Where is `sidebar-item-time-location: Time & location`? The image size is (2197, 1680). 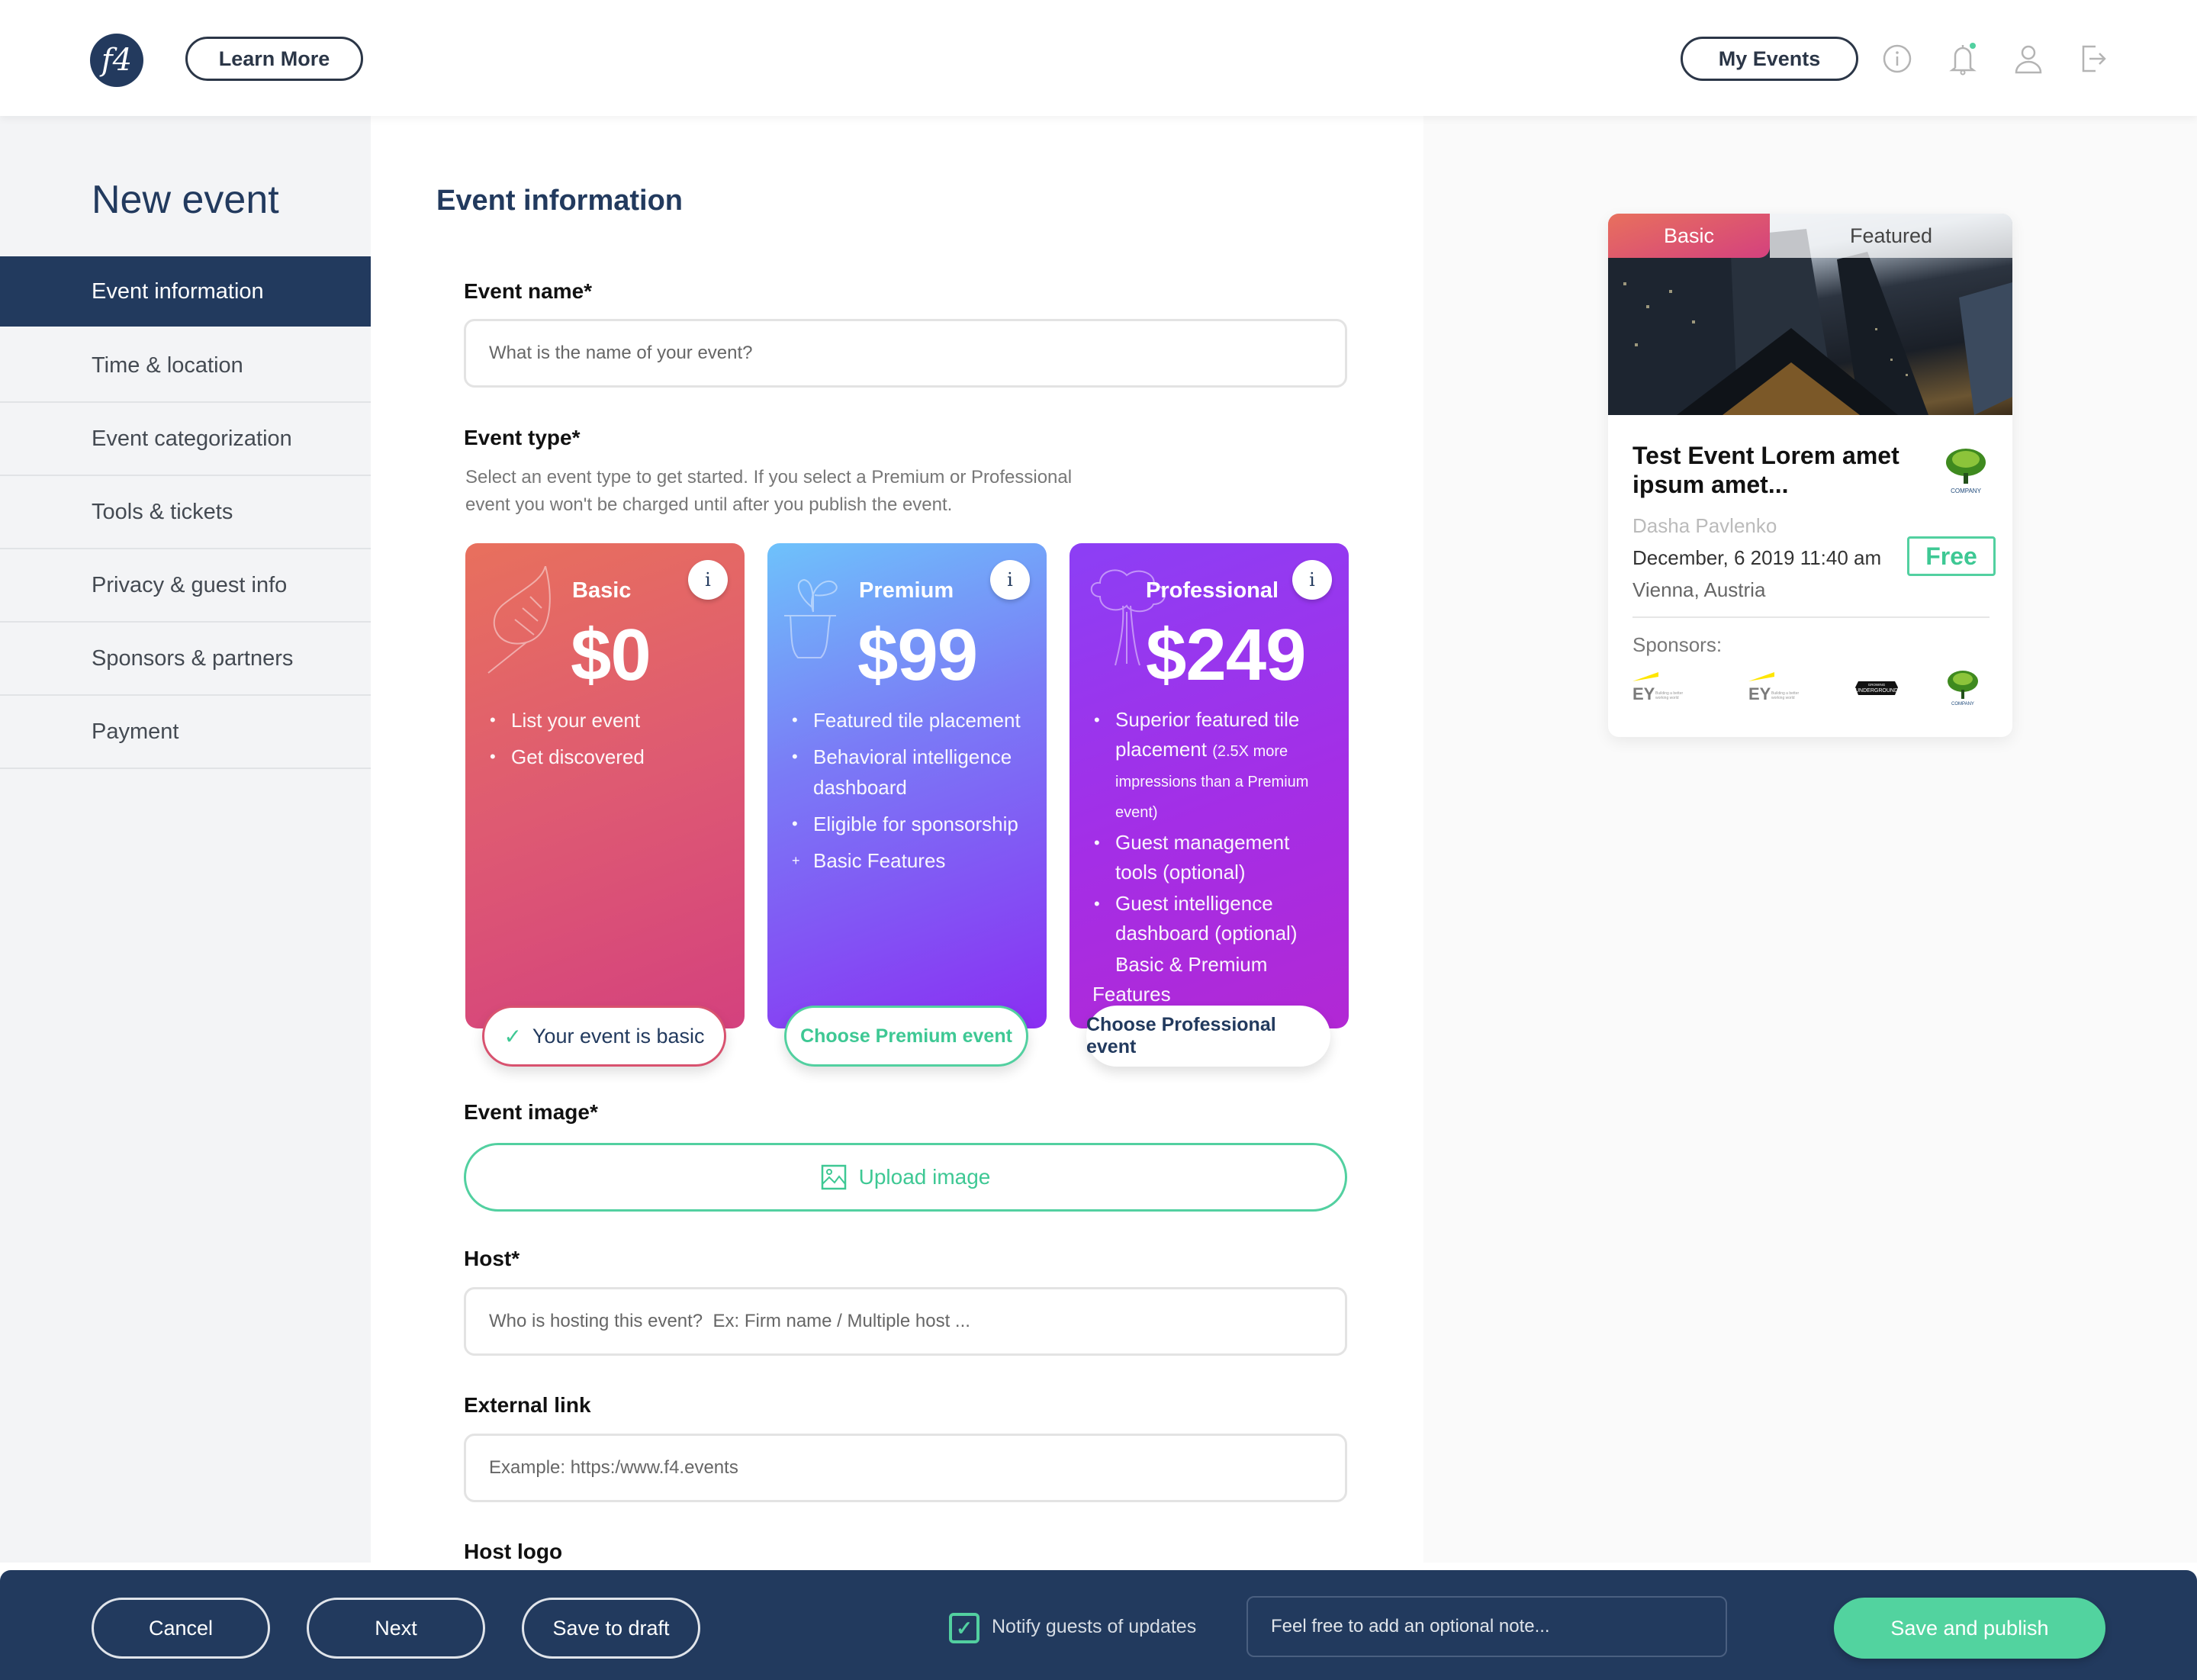
sidebar-item-time-location: Time & location is located at coordinates (185, 366).